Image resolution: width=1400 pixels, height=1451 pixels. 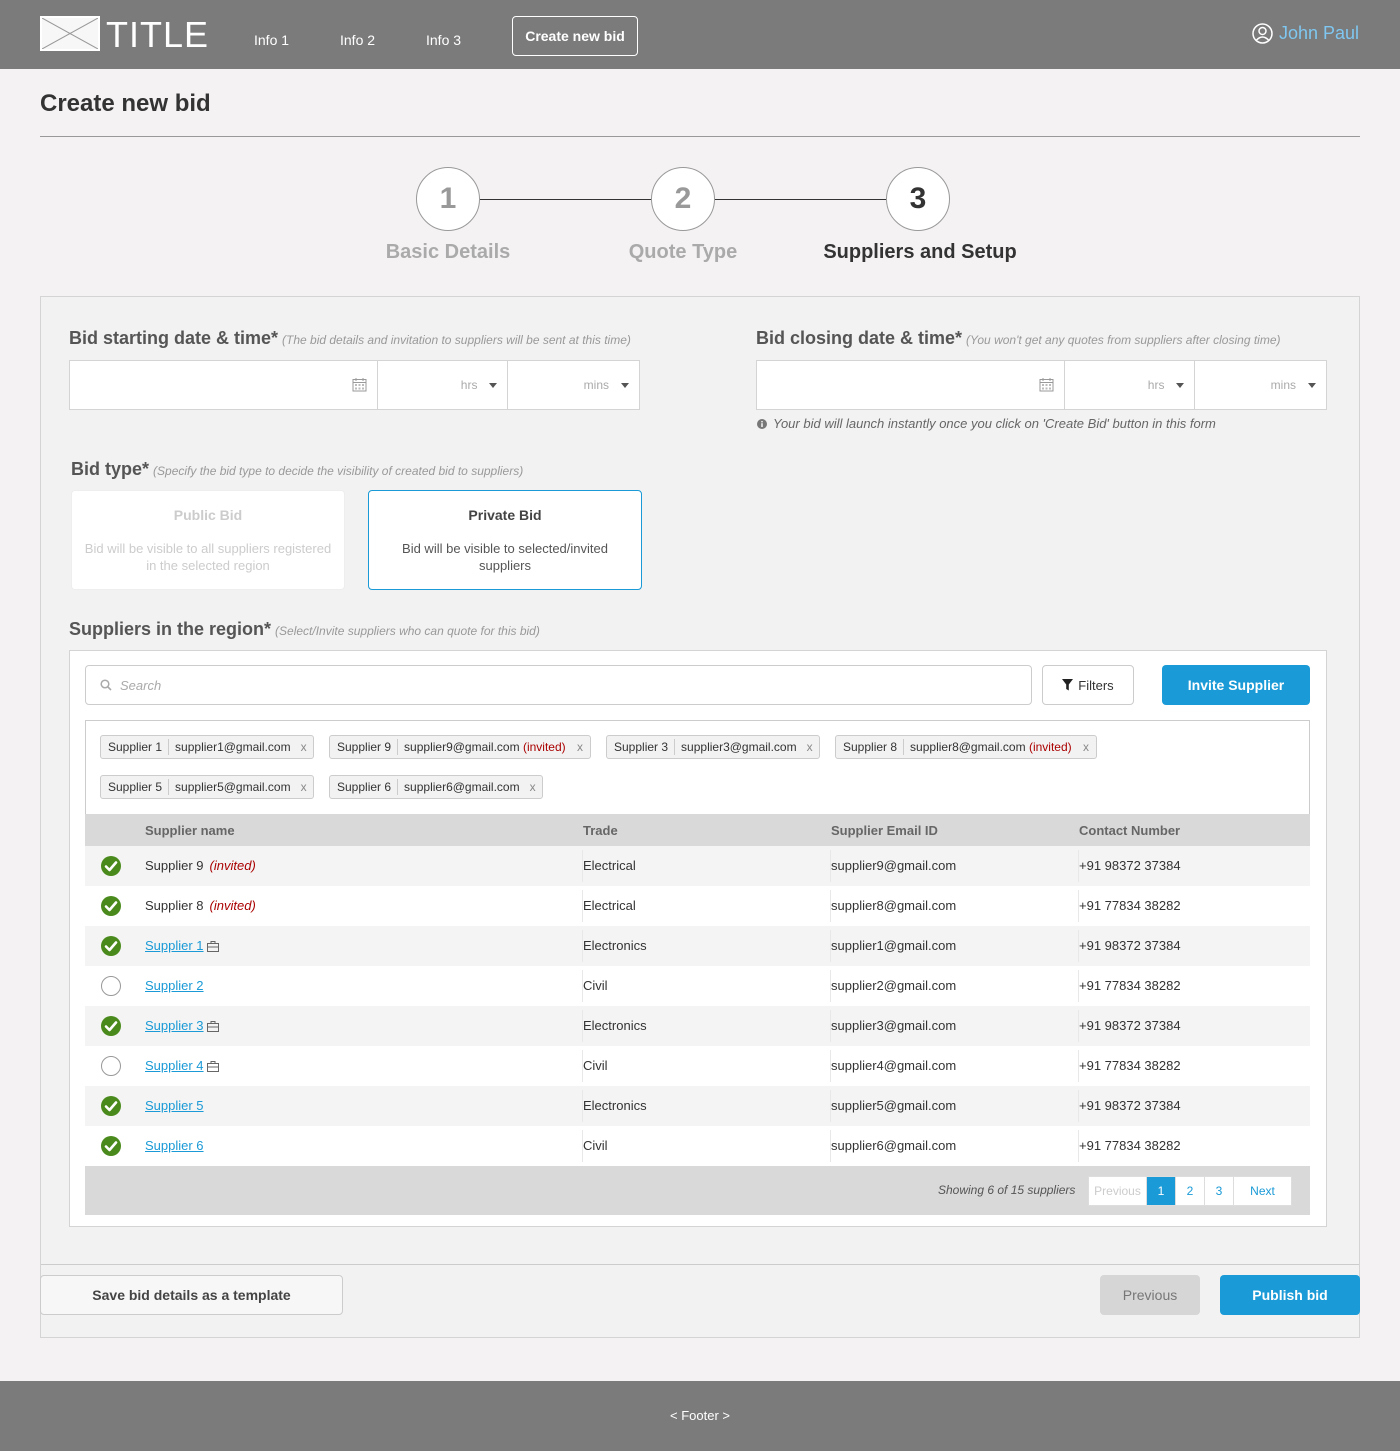 I want to click on pagination-page-3: 3, so click(x=1219, y=1191).